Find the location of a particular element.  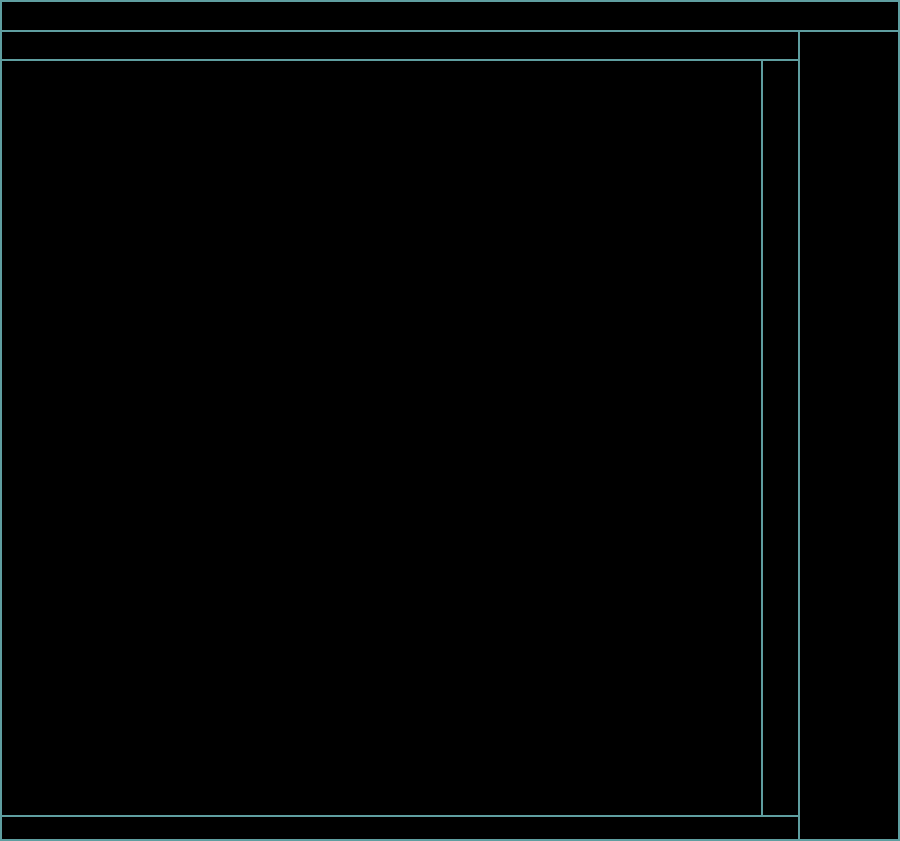

divider is located at coordinates (450, 31).